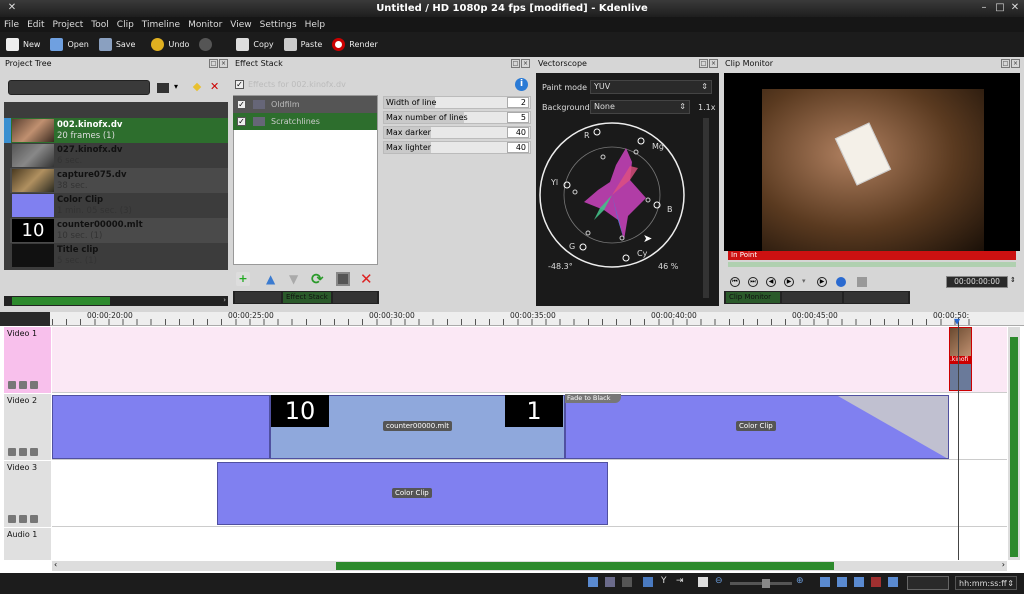  Describe the element at coordinates (116, 44) in the screenshot. I see `save-button: Save` at that location.